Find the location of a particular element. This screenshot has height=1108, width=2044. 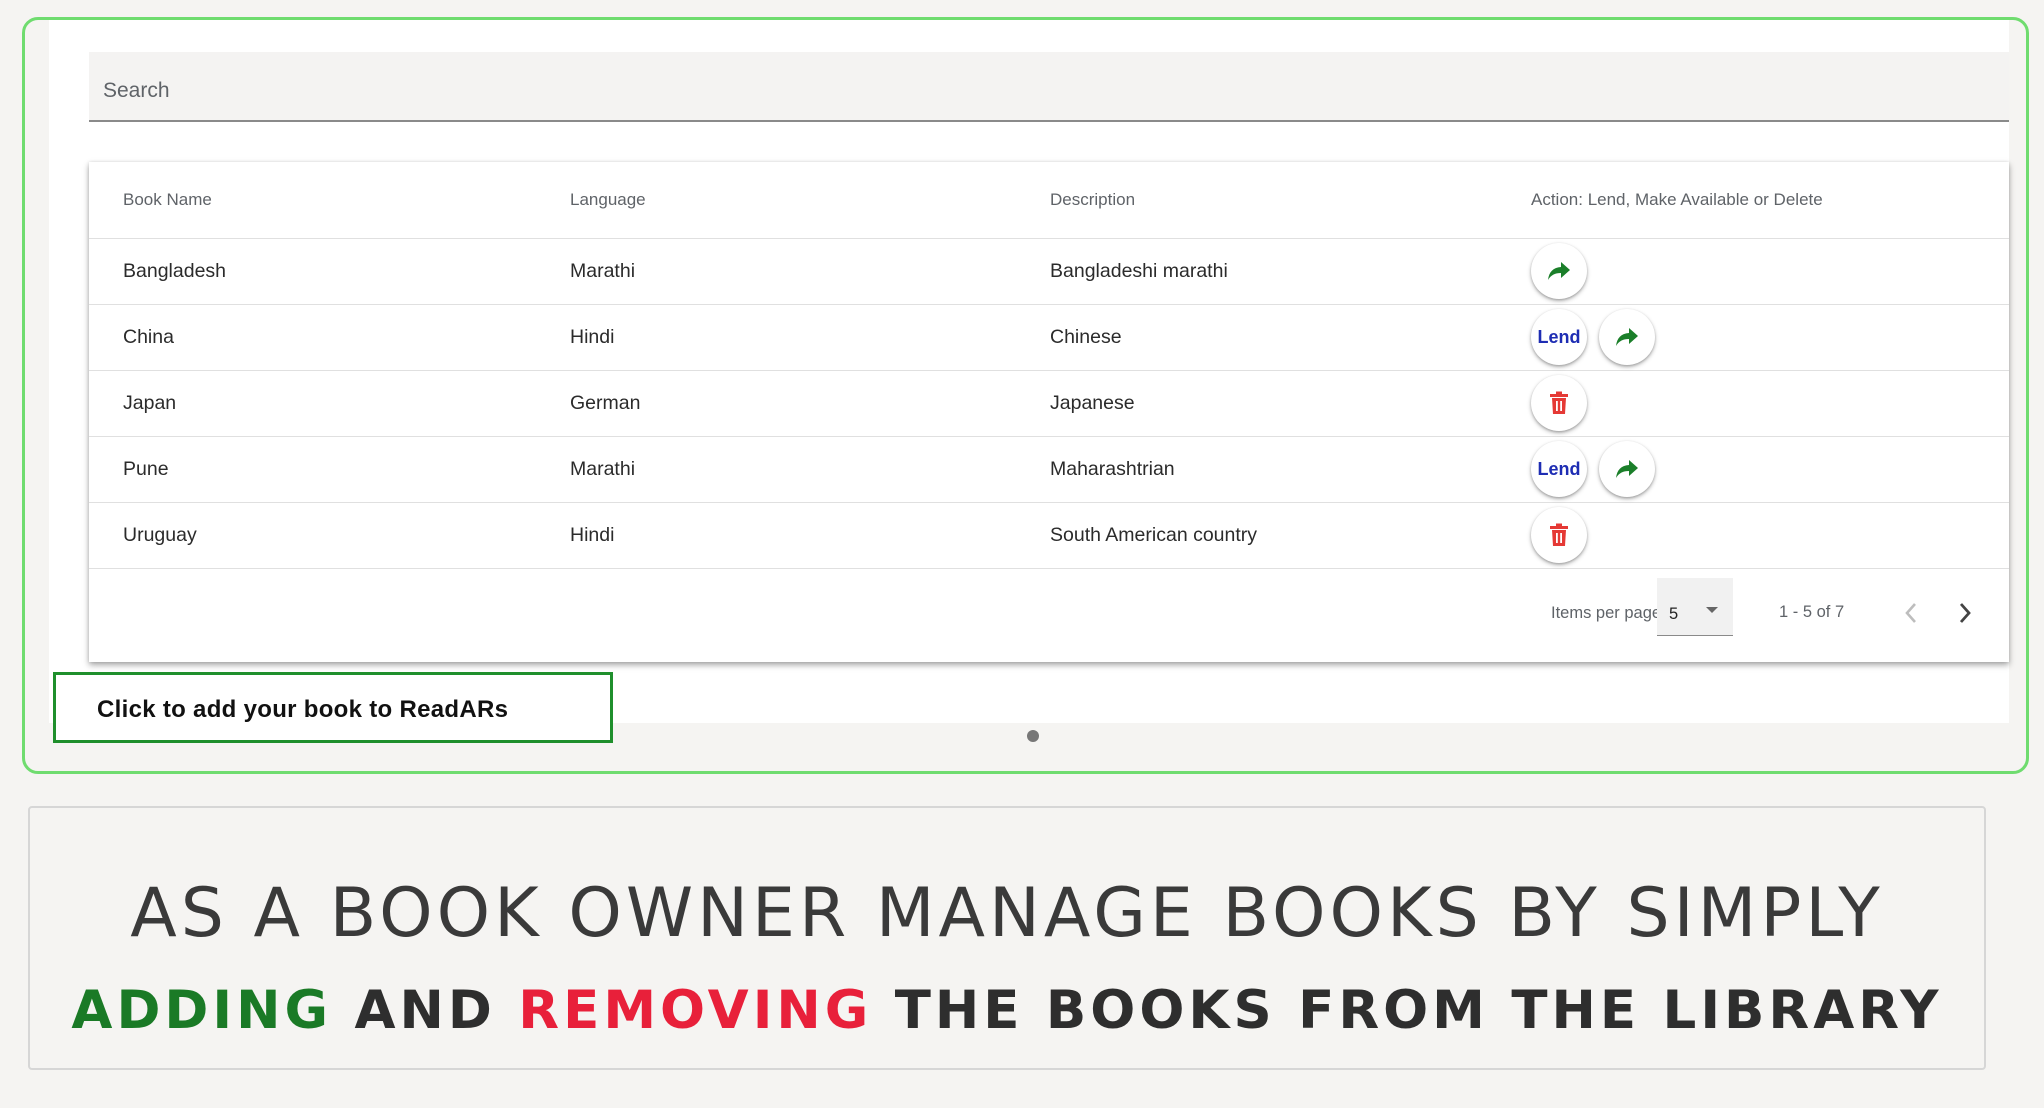

table-row: Japan German Japanese is located at coordinates (1049, 403).